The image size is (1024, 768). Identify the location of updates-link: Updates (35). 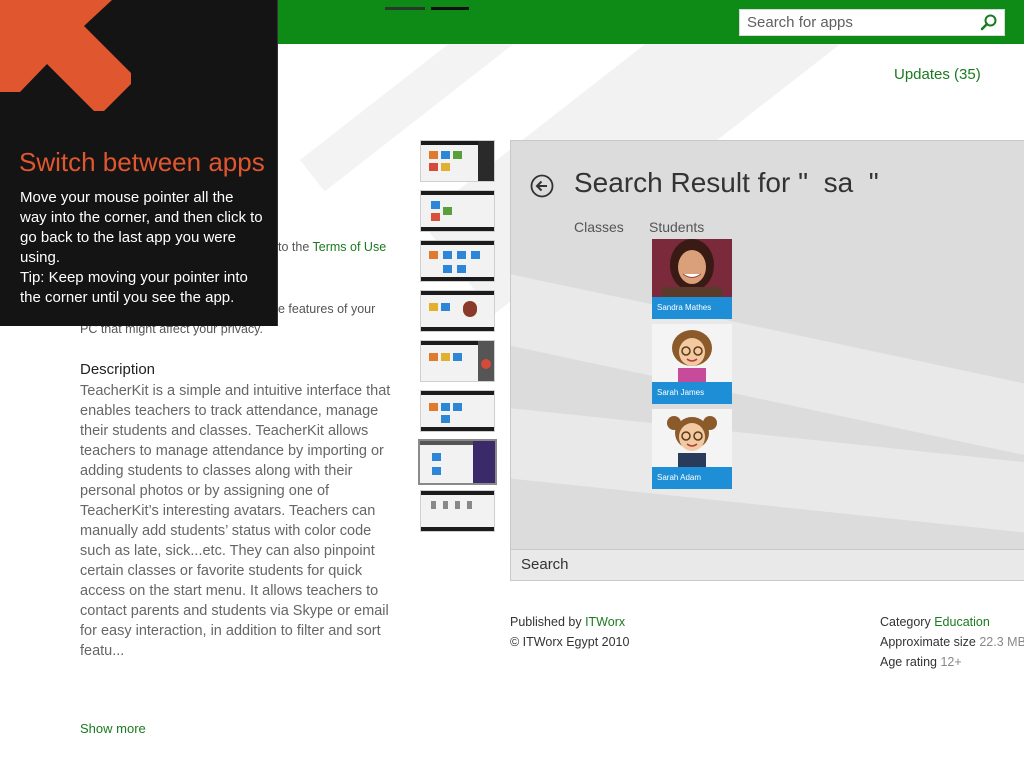
(937, 74).